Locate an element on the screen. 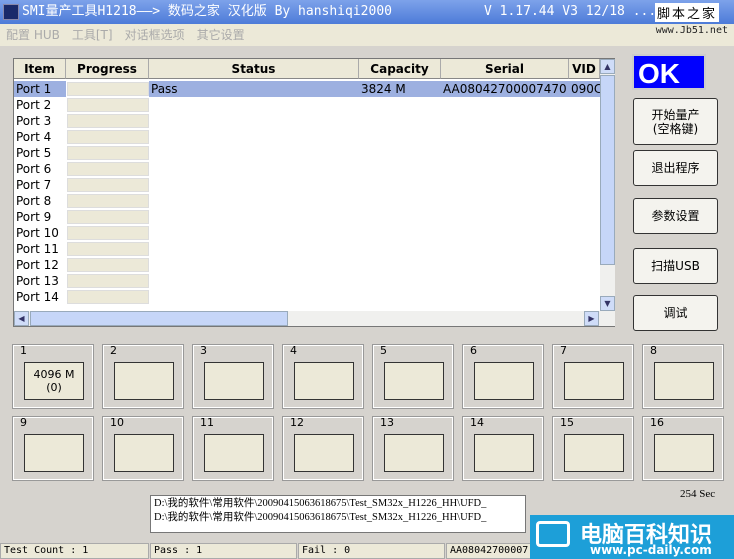 The height and width of the screenshot is (559, 734). watermark-url: www.Jb51.net is located at coordinates (691, 30).